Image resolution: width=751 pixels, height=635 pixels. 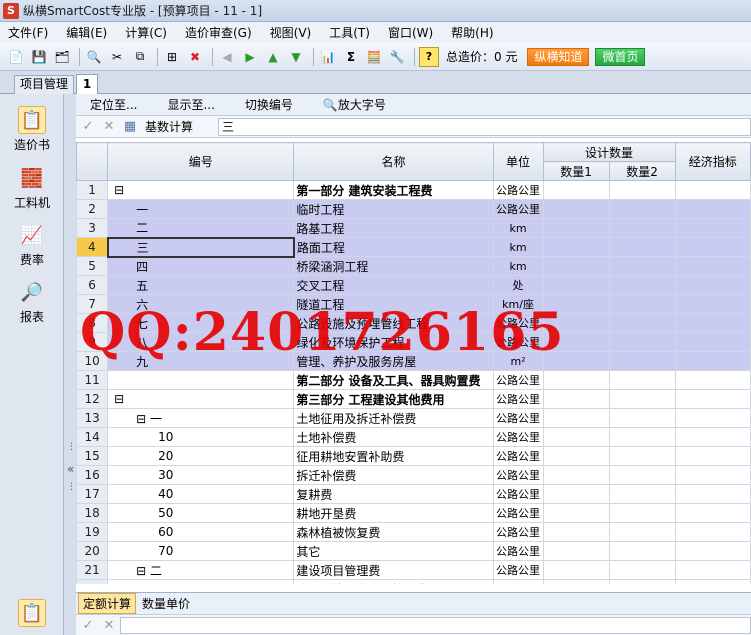 I want to click on confirm-icon: ✓, so click(x=88, y=126).